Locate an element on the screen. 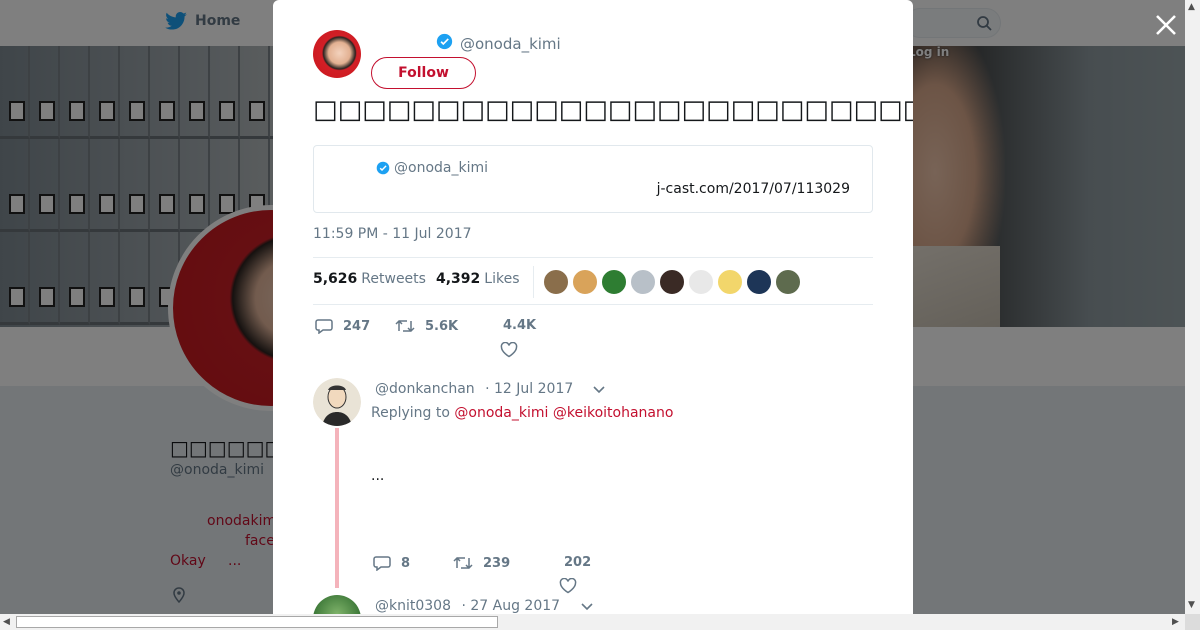  like-count: 202 is located at coordinates (578, 562).